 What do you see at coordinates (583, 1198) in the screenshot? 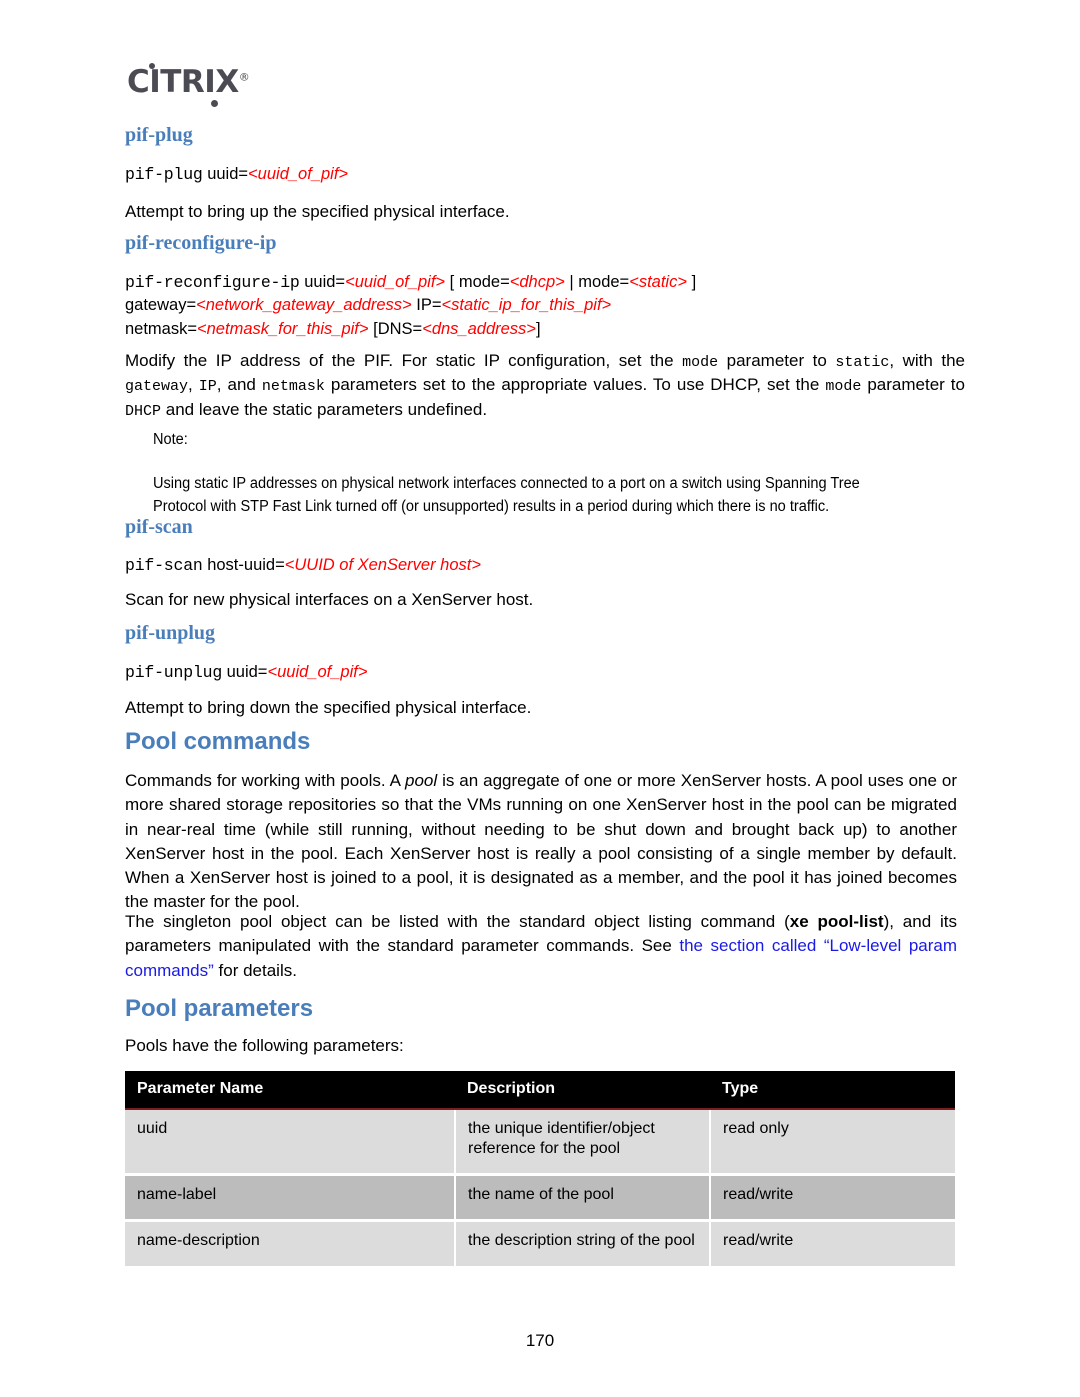
I see `table-cell-description: the name of the pool` at bounding box center [583, 1198].